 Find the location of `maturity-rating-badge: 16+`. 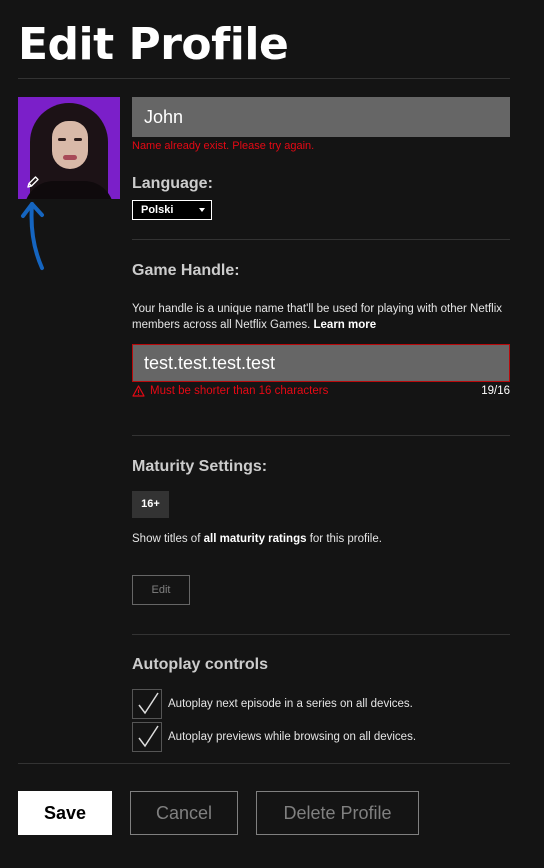

maturity-rating-badge: 16+ is located at coordinates (150, 504).